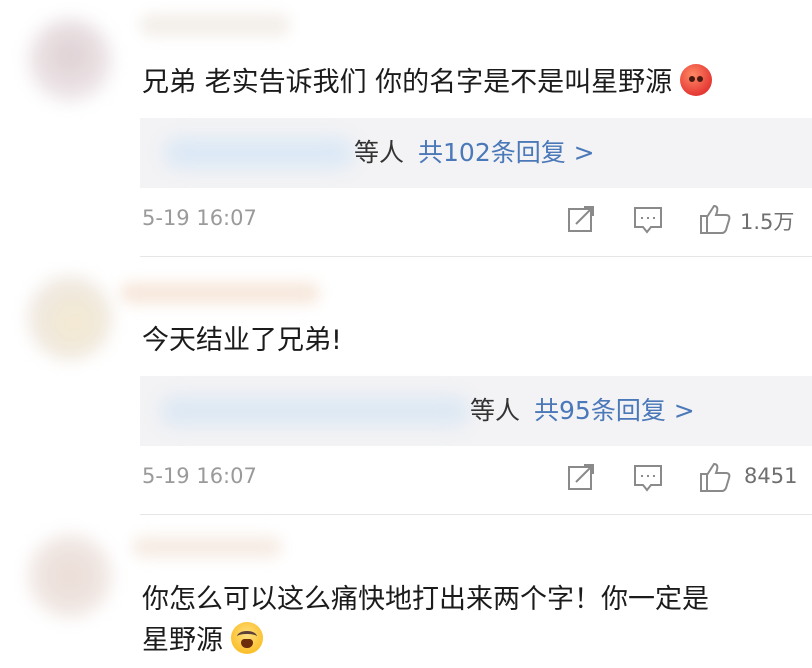 The width and height of the screenshot is (812, 668). I want to click on comment-text: 你怎么可以这么痛快地打出来两个字！你一定是, so click(425, 600).